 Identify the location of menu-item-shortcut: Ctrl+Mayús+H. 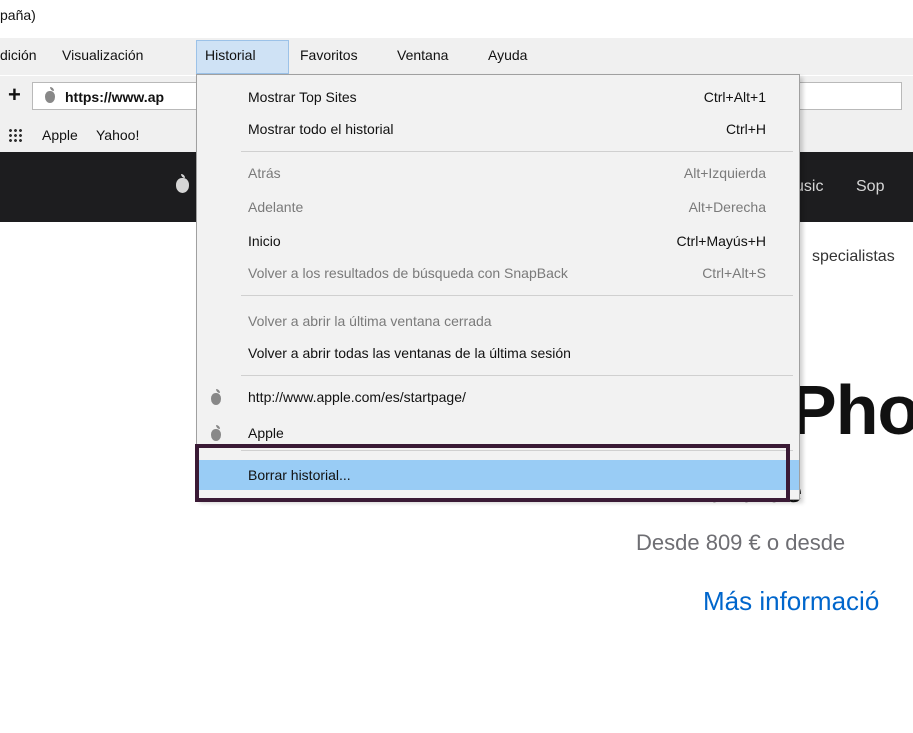
(721, 241).